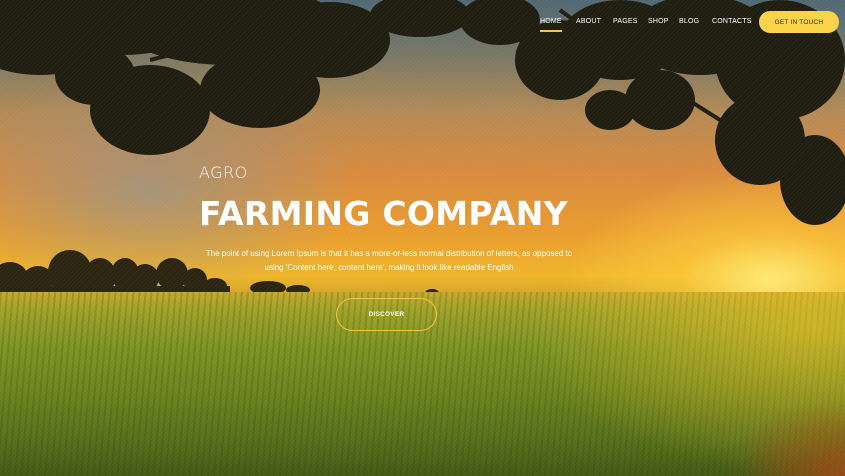 This screenshot has height=476, width=845. Describe the element at coordinates (383, 213) in the screenshot. I see `hero-title: FARMING COMPANY` at that location.